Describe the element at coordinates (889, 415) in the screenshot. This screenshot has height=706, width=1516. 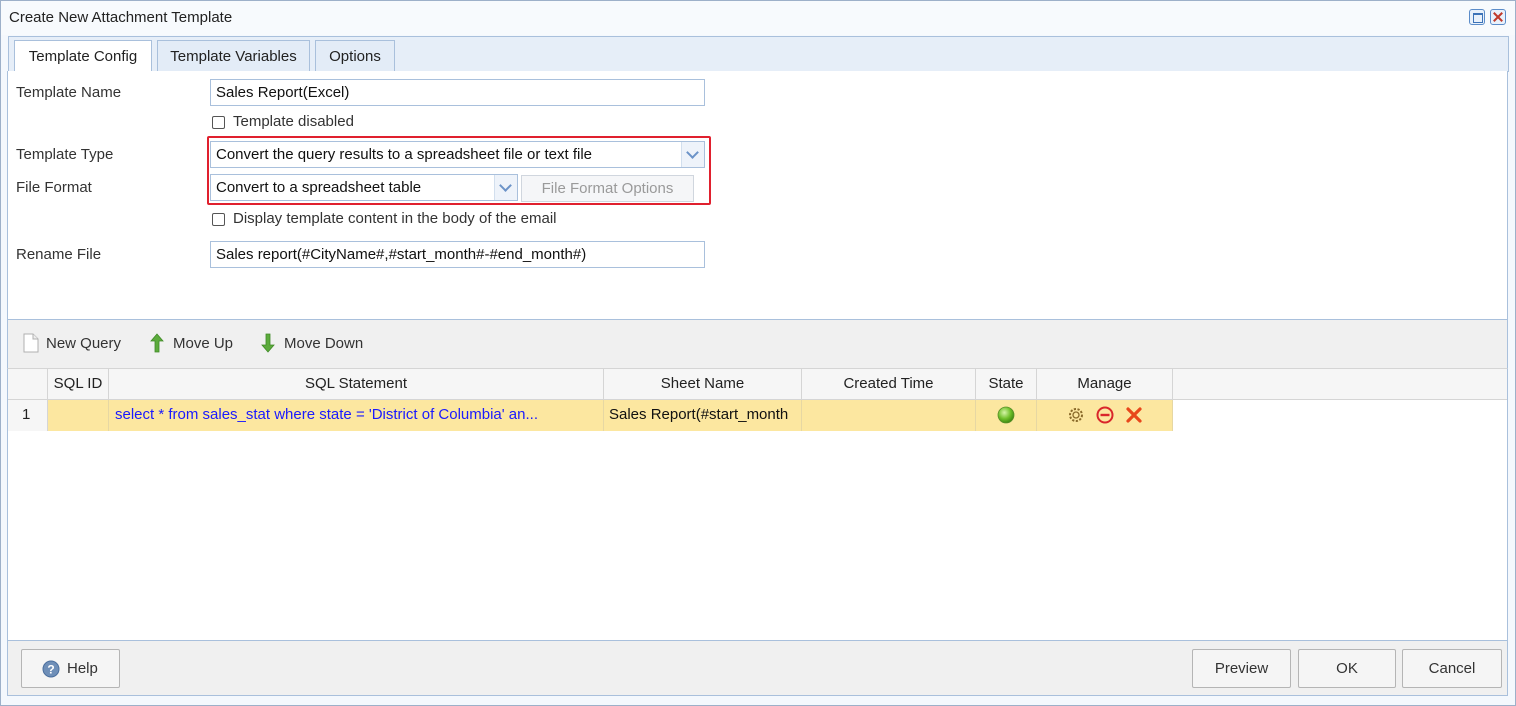
I see `cell-created-time` at that location.